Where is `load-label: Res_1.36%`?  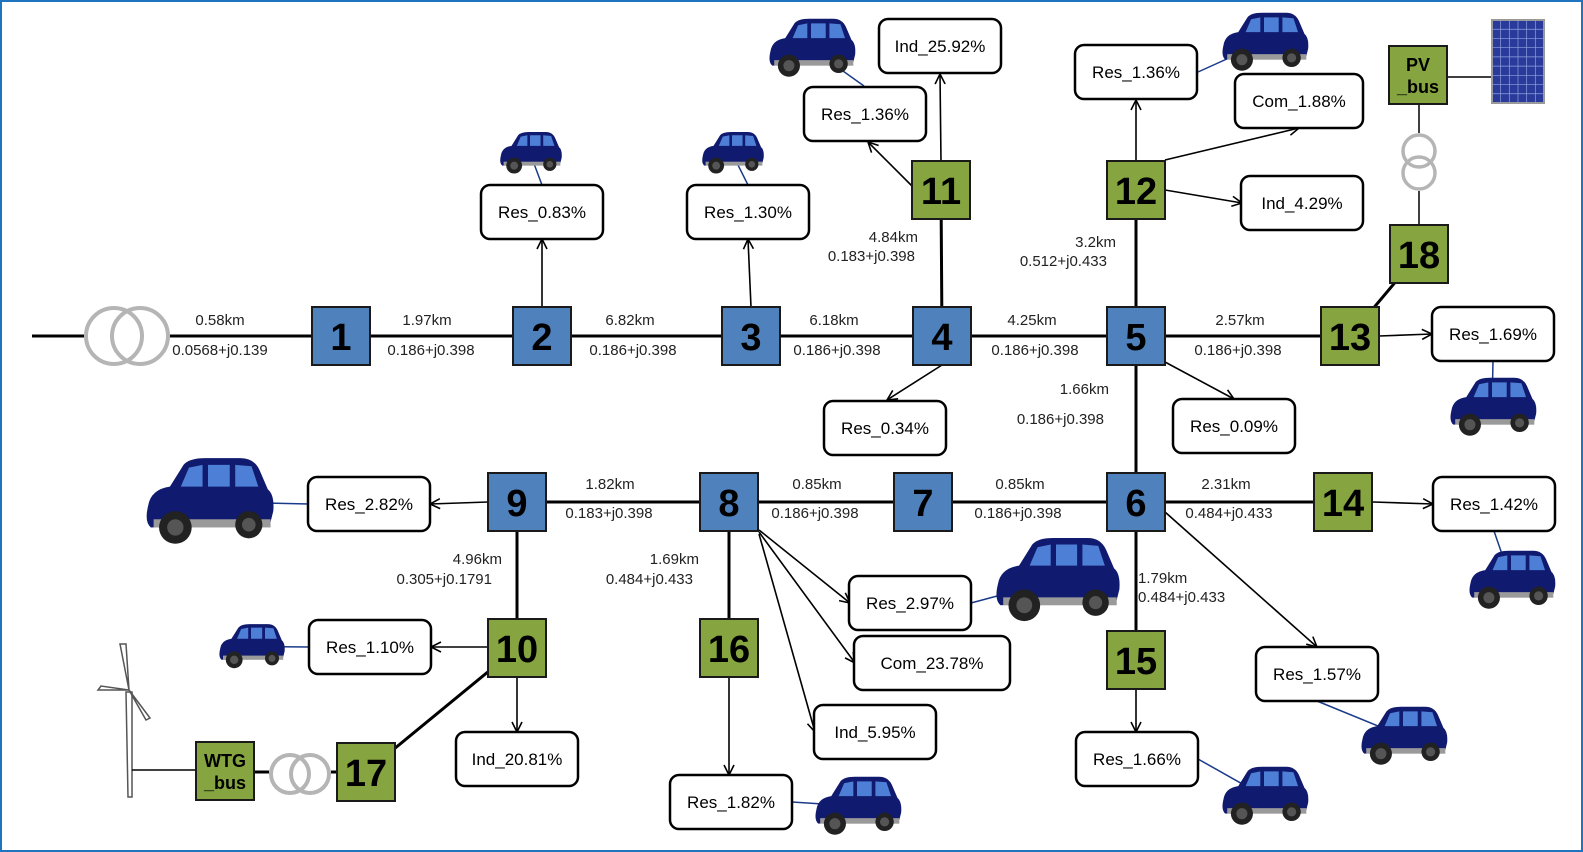 load-label: Res_1.36% is located at coordinates (865, 114).